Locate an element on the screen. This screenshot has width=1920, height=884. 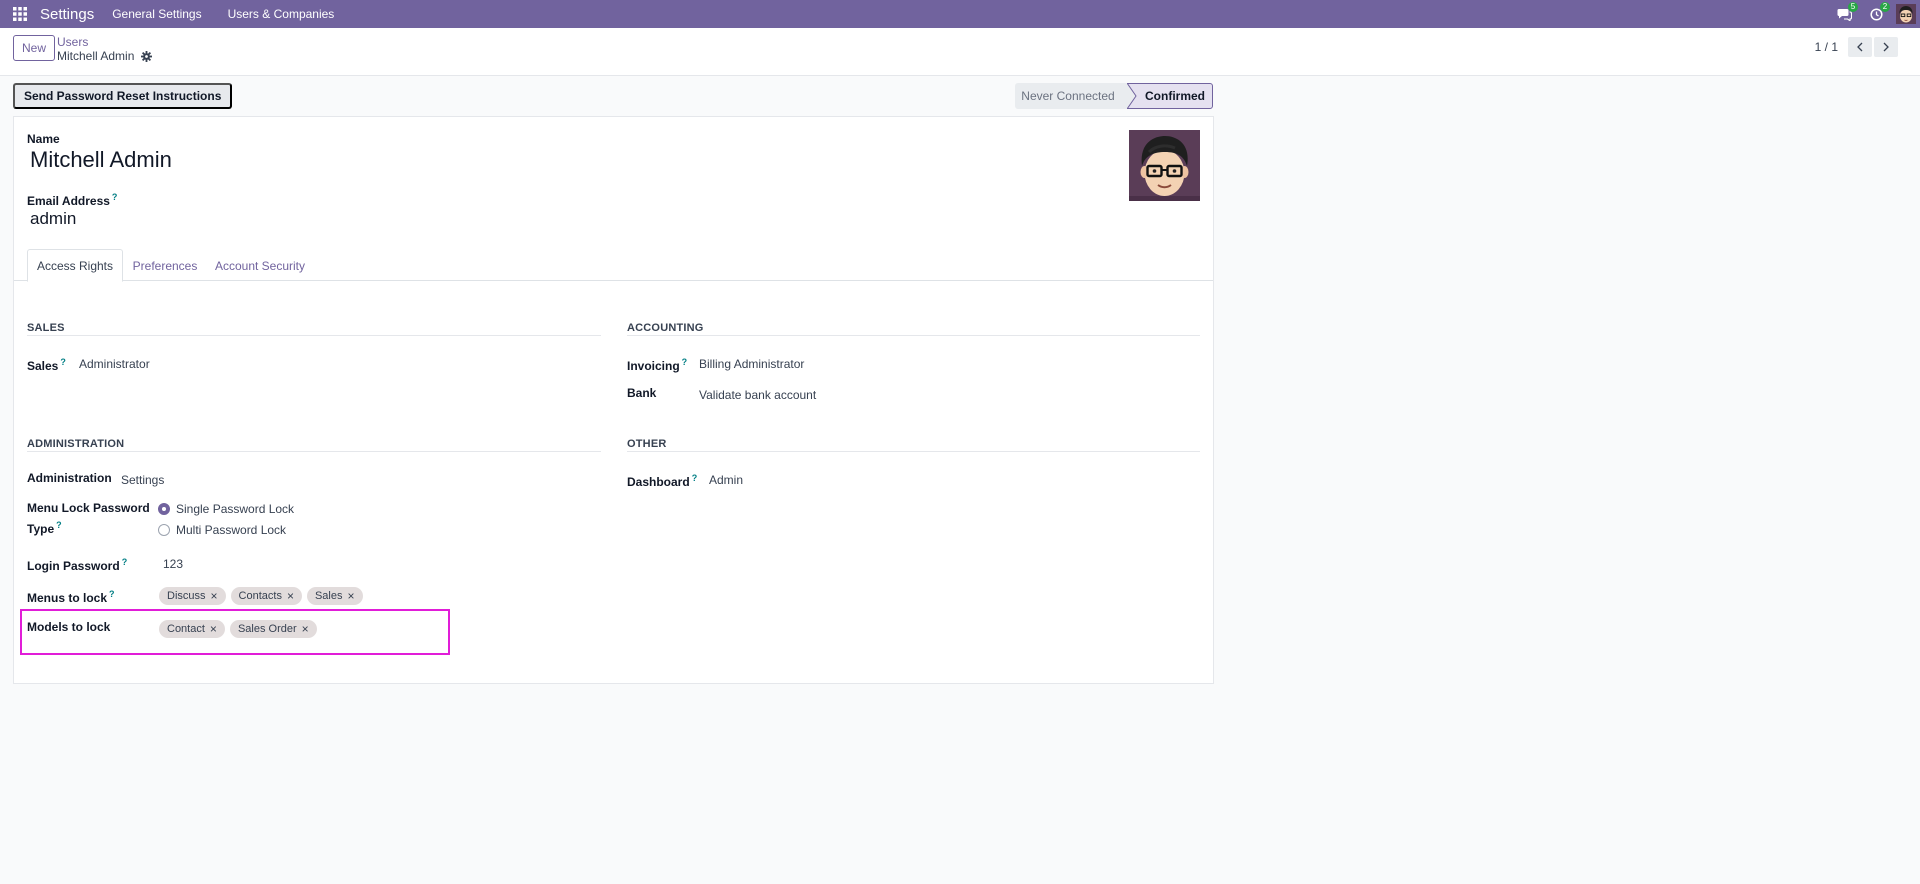
name-field: Mitchell Admin is located at coordinates (101, 160).